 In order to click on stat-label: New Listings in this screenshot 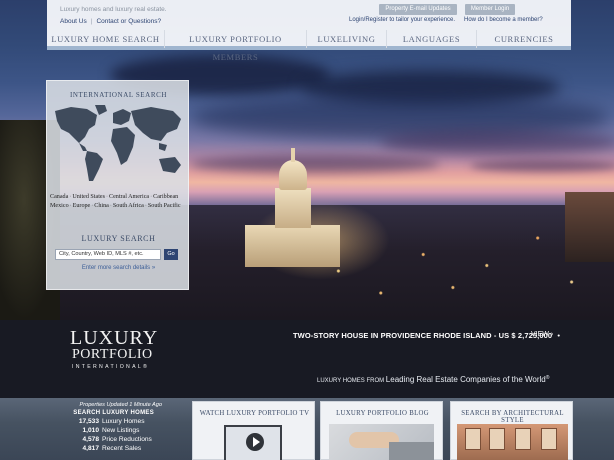, I will do `click(121, 430)`.